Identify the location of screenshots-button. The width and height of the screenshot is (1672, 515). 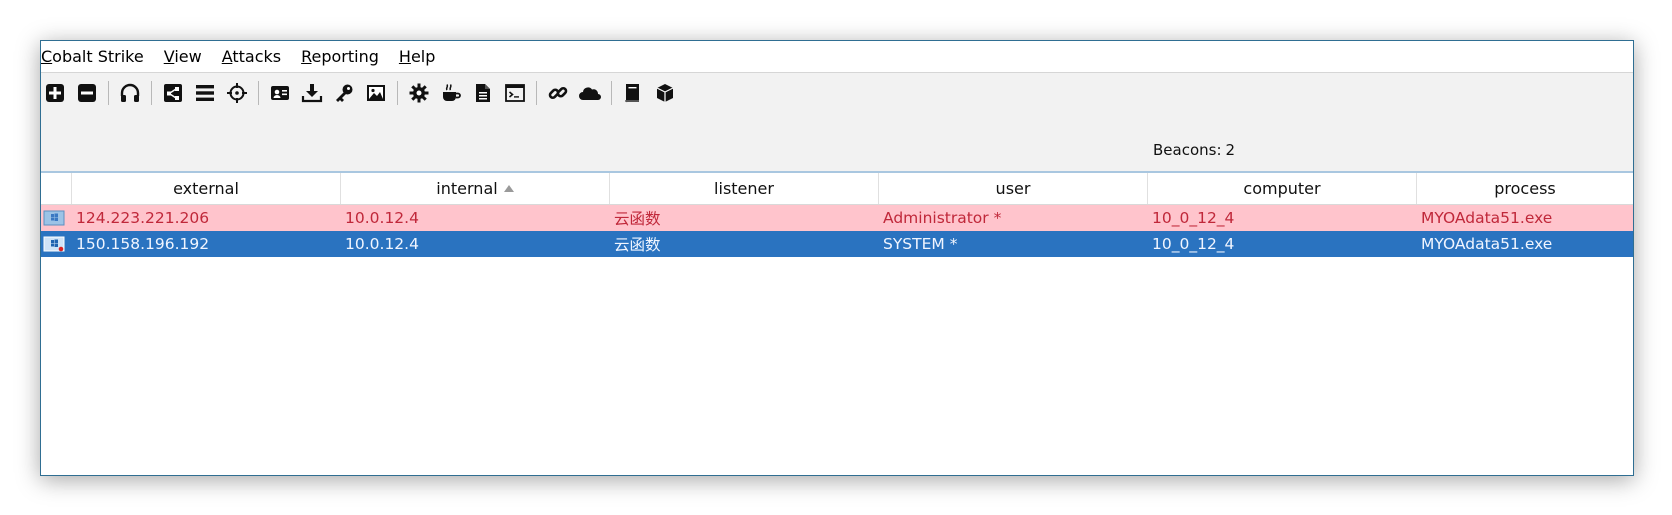
(376, 93).